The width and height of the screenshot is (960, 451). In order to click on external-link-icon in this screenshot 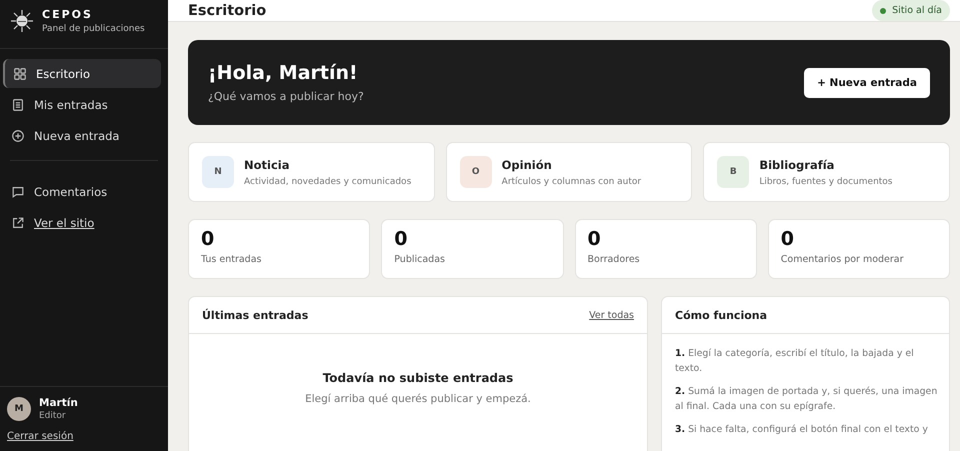, I will do `click(18, 223)`.